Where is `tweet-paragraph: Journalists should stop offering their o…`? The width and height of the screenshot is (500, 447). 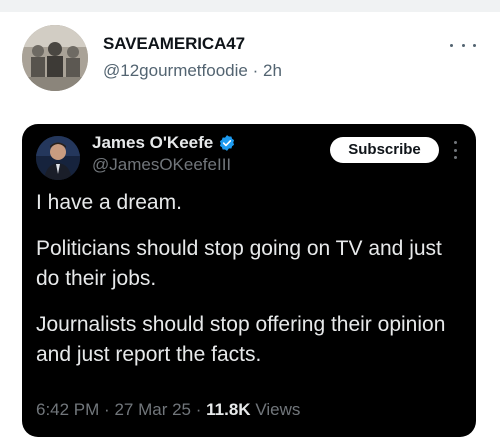
tweet-paragraph: Journalists should stop offering their o… is located at coordinates (241, 339).